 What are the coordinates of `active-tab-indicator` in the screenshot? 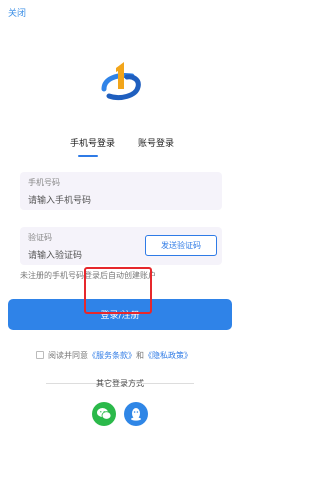 It's located at (88, 156).